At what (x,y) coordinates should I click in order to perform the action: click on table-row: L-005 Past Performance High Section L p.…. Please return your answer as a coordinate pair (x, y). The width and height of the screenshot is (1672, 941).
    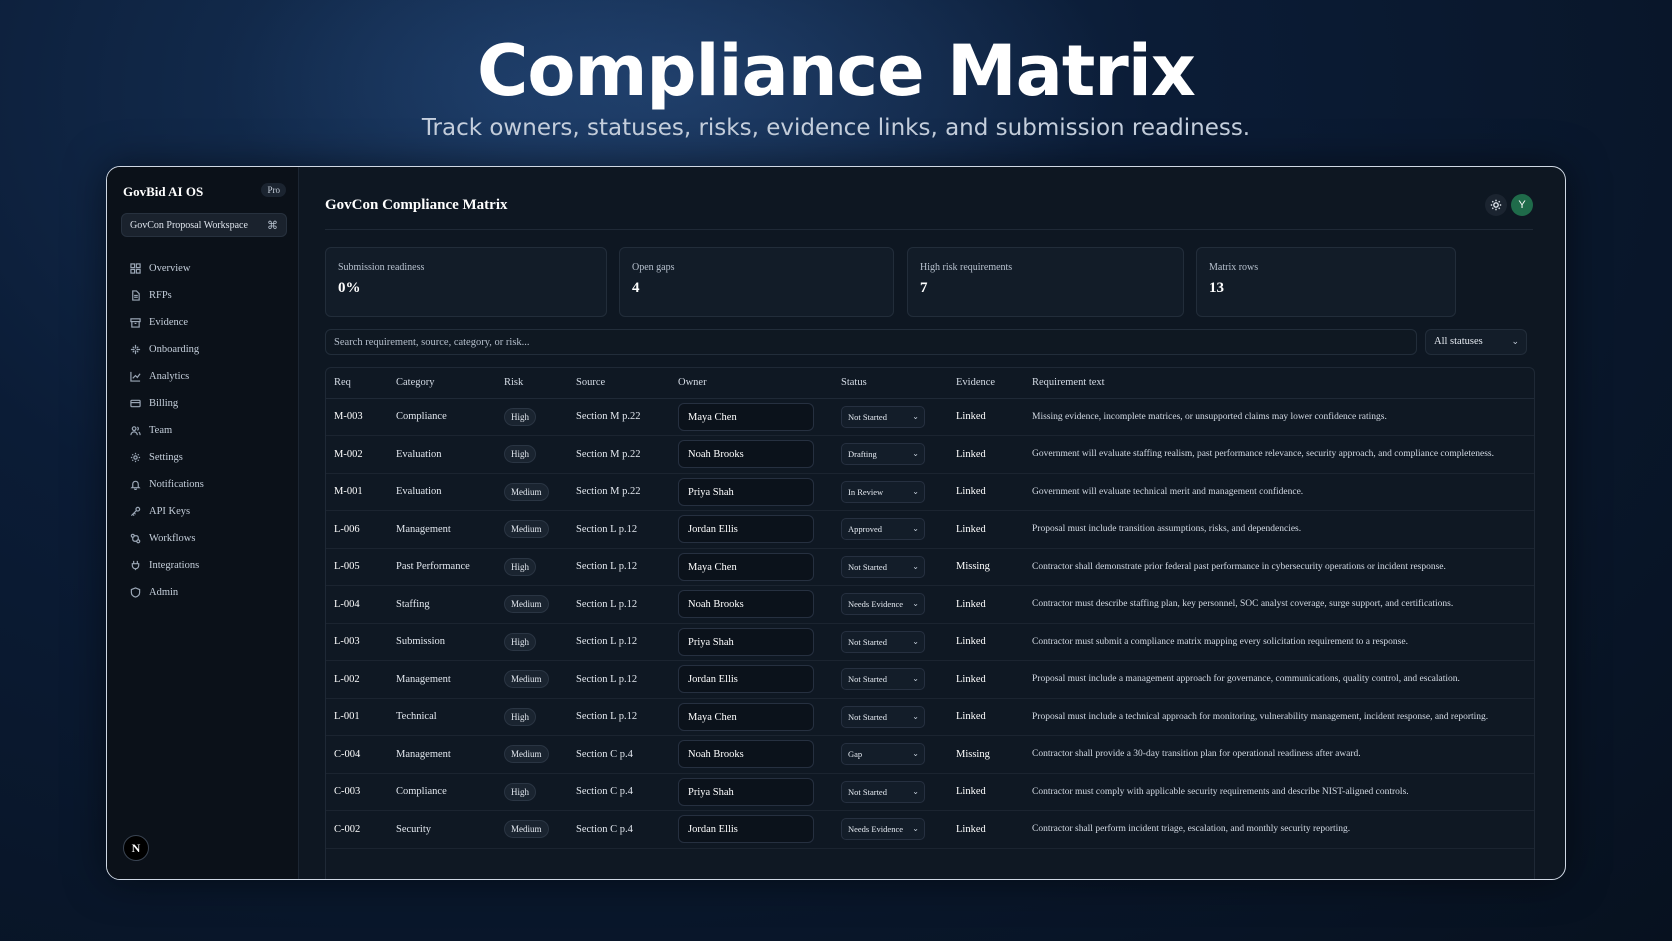
    Looking at the image, I should click on (930, 567).